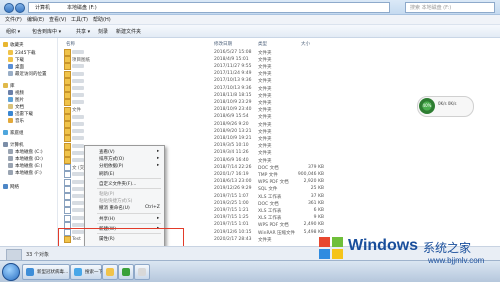 Image resolution: width=500 pixels, height=282 pixels. I want to click on sidebar-item: 库, so click(28, 86).